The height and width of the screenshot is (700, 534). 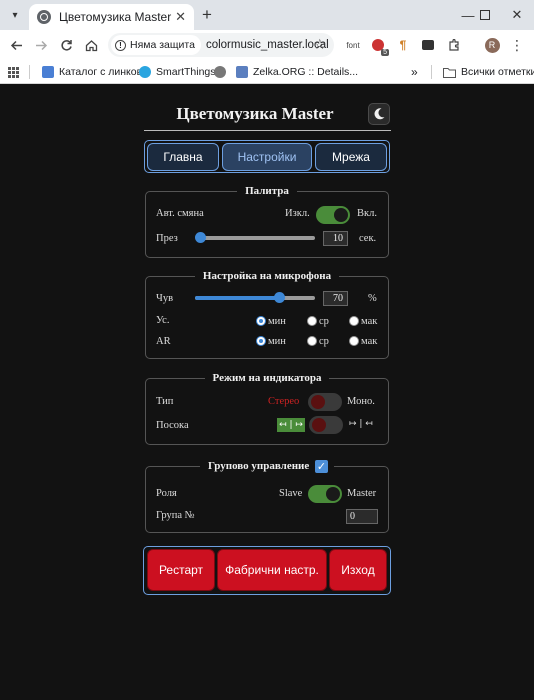 I want to click on security-chip: ! Няма защита, so click(x=156, y=45).